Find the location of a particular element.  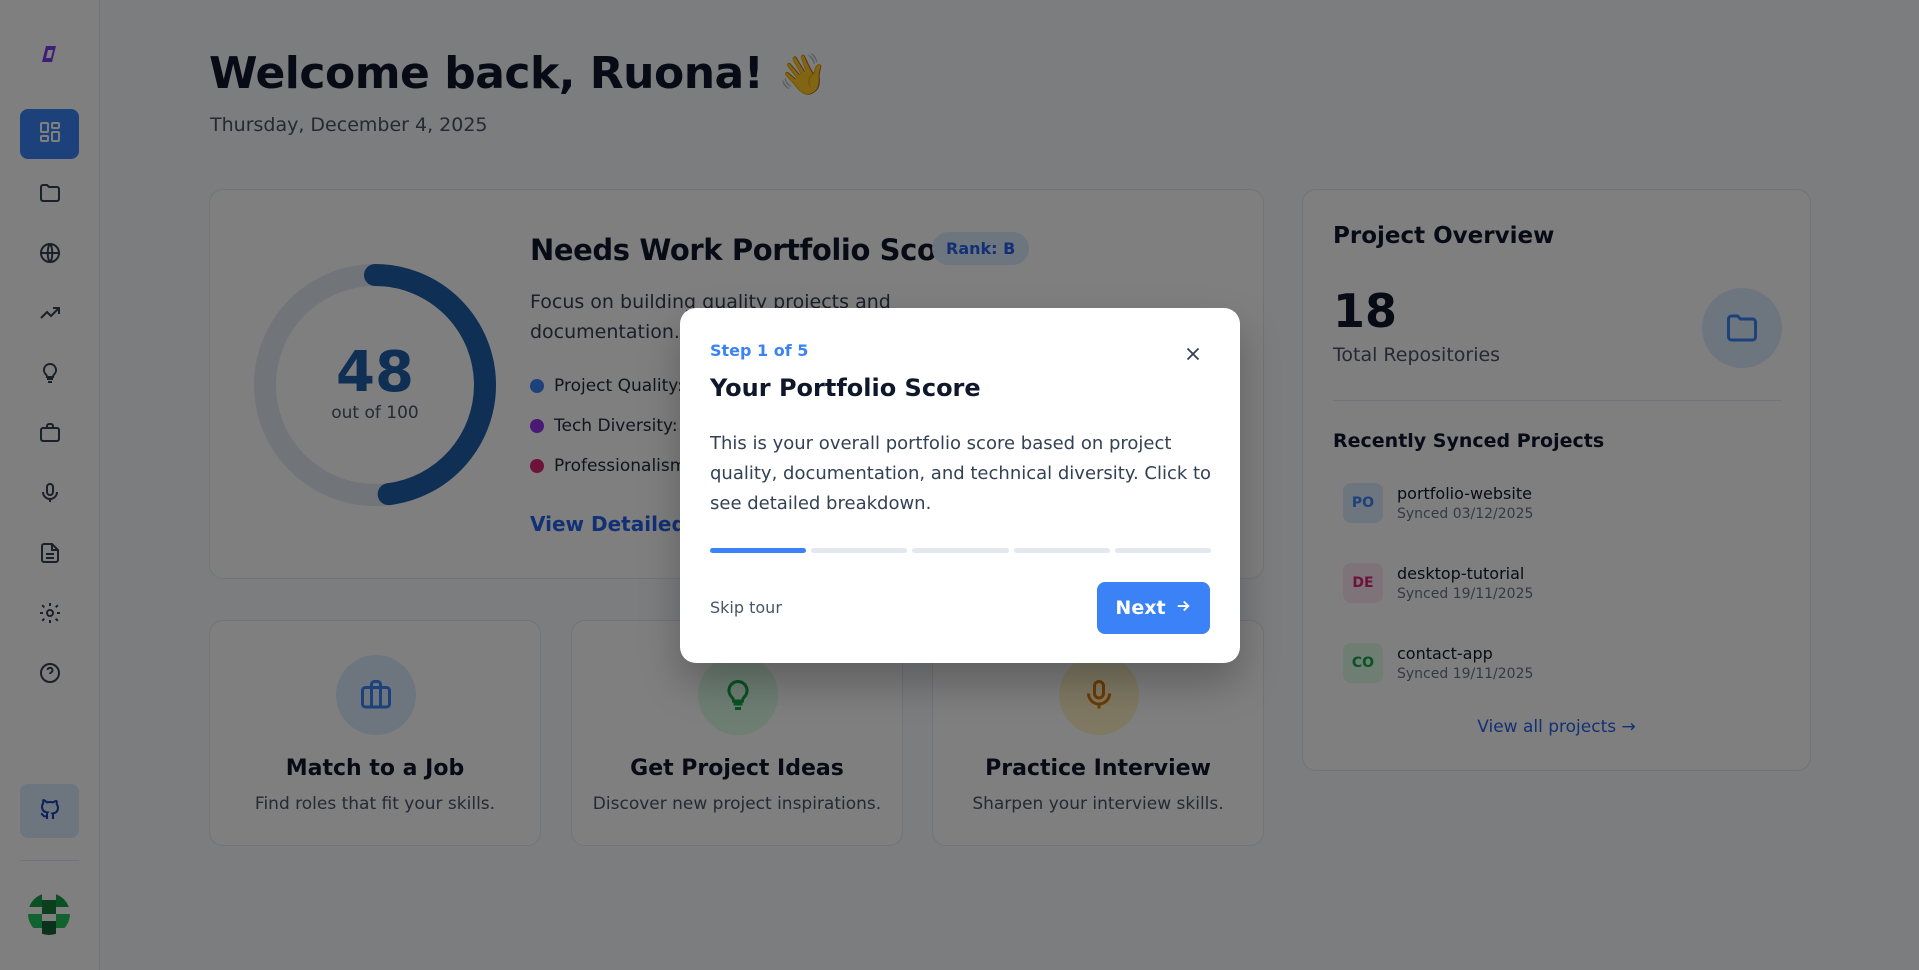

close-button is located at coordinates (1193, 356).